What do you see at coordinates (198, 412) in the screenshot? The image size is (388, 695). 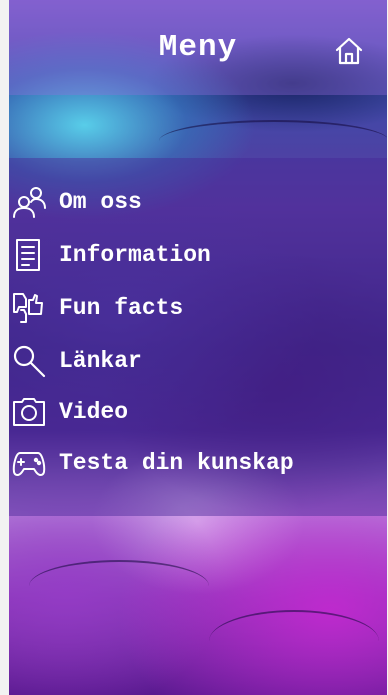 I see `menu-item-video: Video` at bounding box center [198, 412].